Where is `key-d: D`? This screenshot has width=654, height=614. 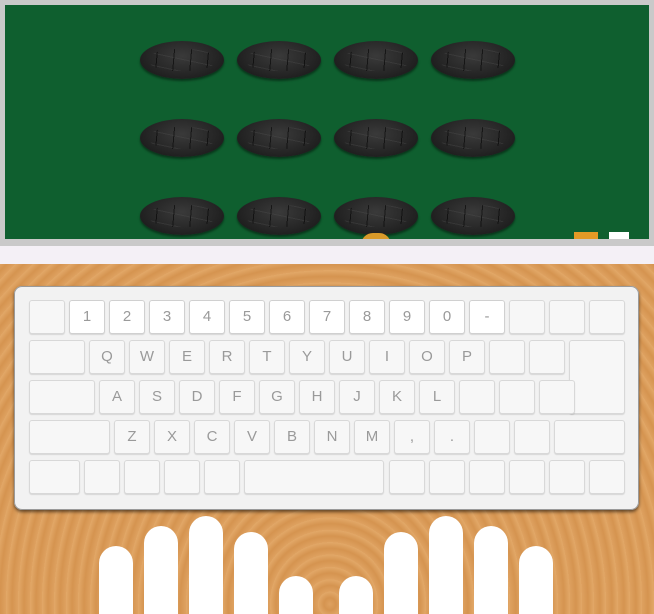 key-d: D is located at coordinates (197, 397).